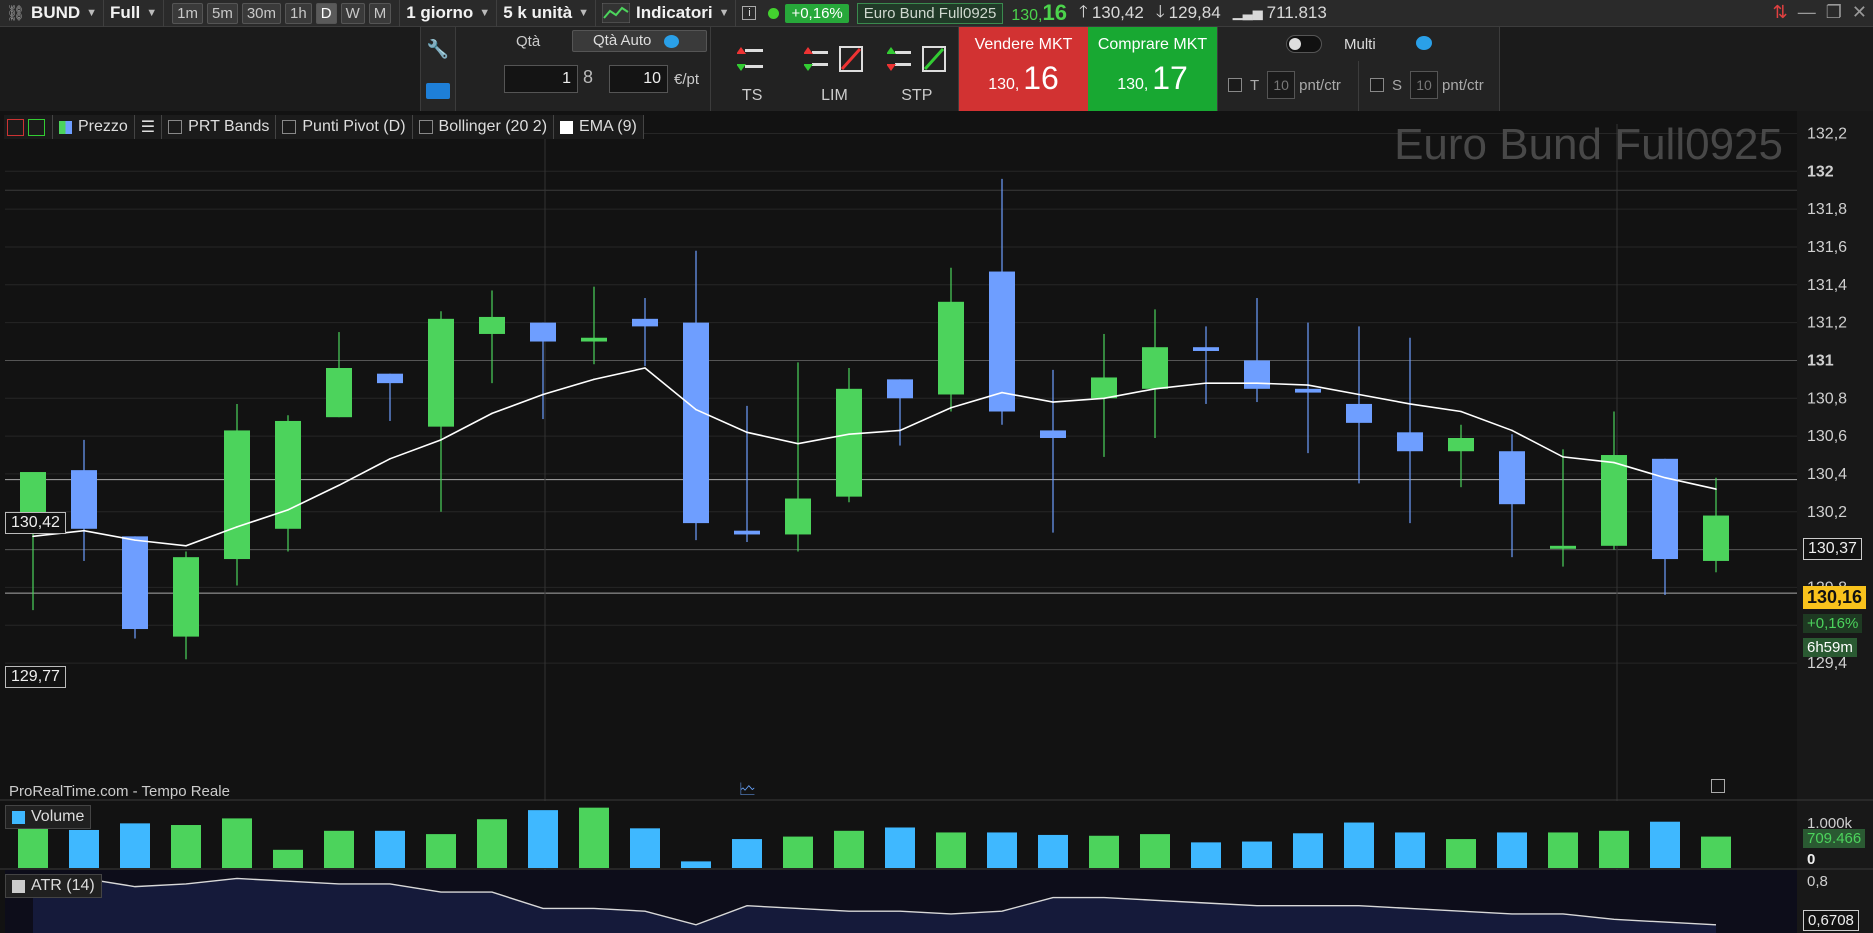 The height and width of the screenshot is (933, 1873). What do you see at coordinates (1827, 209) in the screenshot?
I see `y-tick-label: 131,8` at bounding box center [1827, 209].